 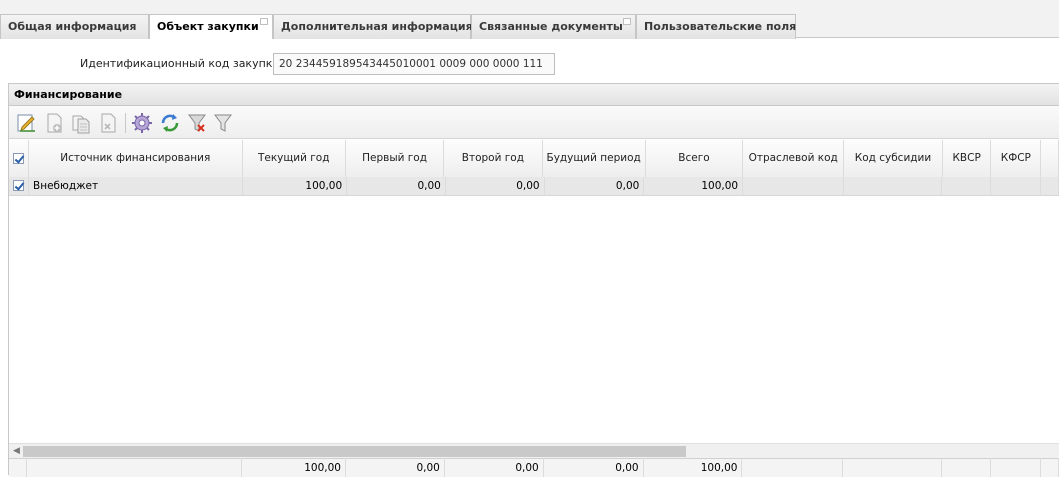 What do you see at coordinates (377, 26) in the screenshot?
I see `tab-label: Дополнительная информация` at bounding box center [377, 26].